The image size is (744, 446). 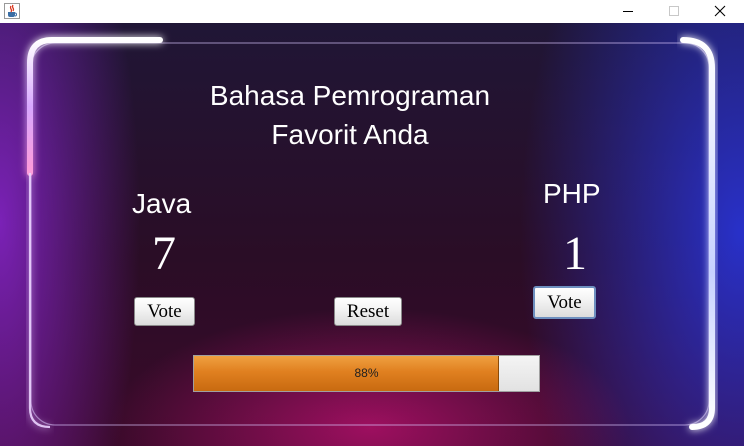 I want to click on maximize-icon, so click(x=674, y=11).